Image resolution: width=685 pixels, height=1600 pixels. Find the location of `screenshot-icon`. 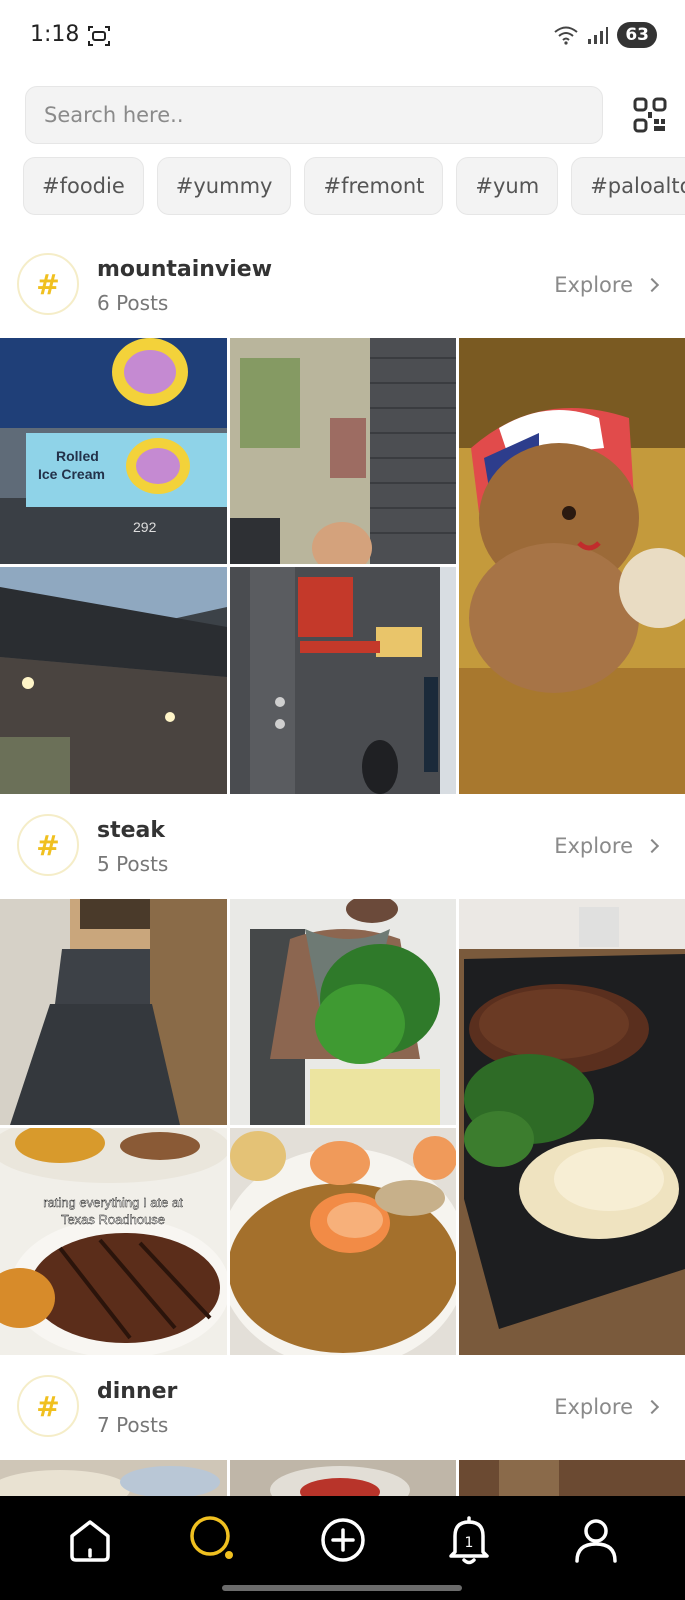

screenshot-icon is located at coordinates (99, 36).